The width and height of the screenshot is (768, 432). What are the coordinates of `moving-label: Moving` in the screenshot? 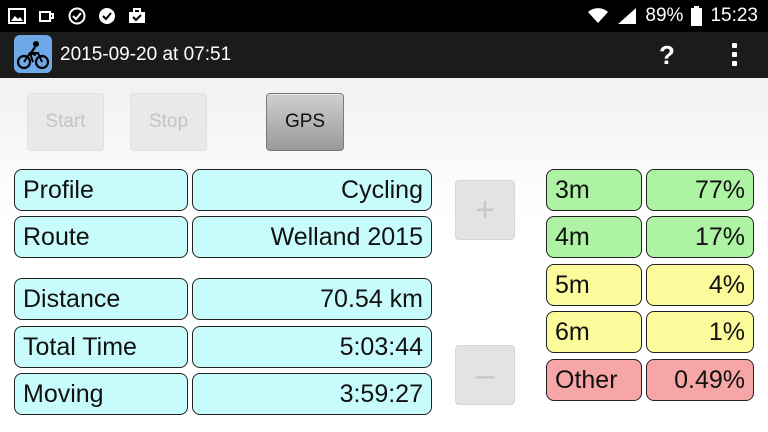 It's located at (101, 394).